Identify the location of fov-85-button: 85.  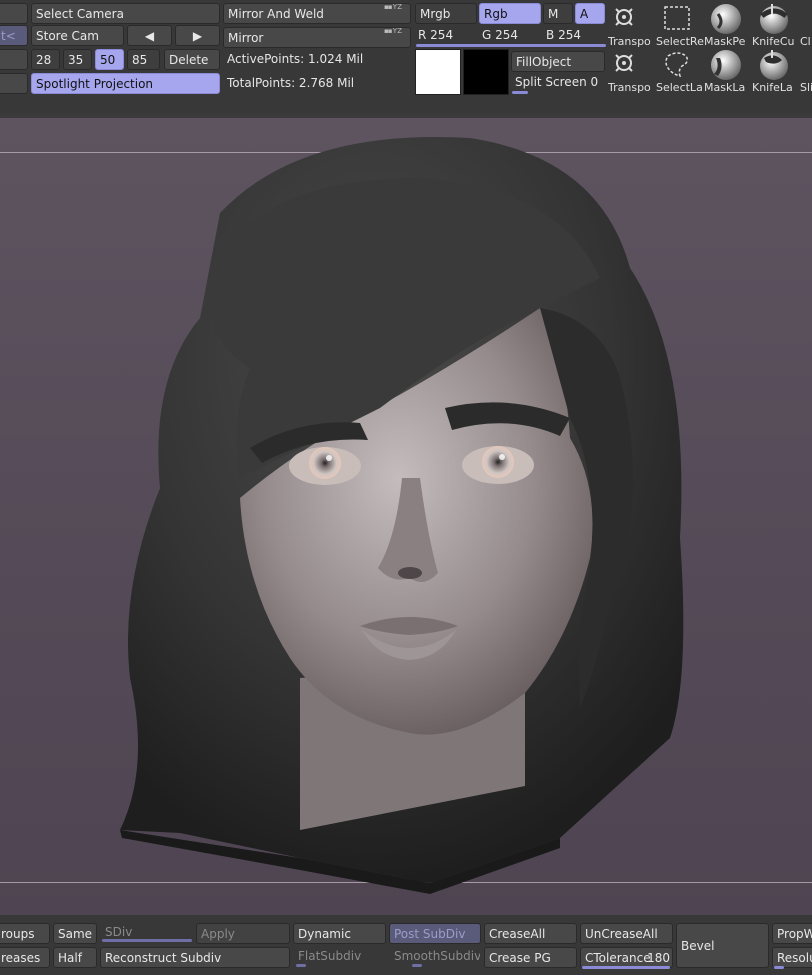
(143, 59).